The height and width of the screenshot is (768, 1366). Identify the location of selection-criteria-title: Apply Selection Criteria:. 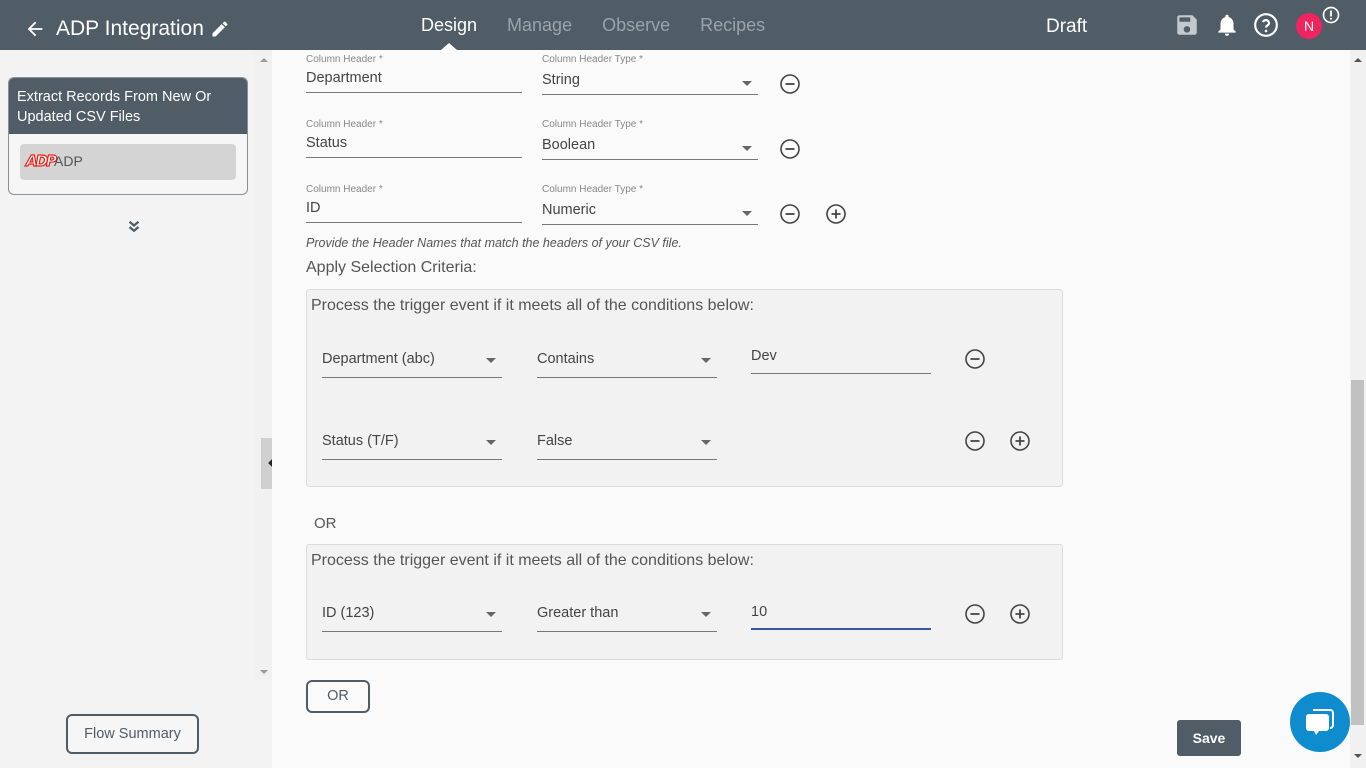
(391, 267).